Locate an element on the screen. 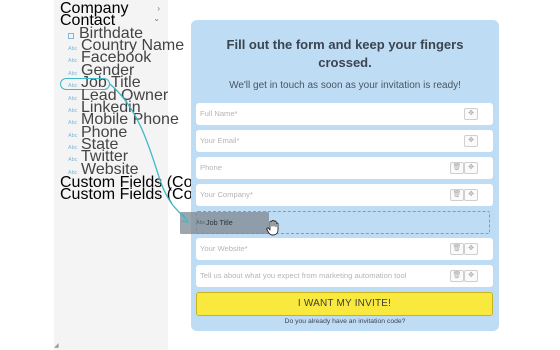 The width and height of the screenshot is (560, 350). chevron-right-icon: › is located at coordinates (158, 194).